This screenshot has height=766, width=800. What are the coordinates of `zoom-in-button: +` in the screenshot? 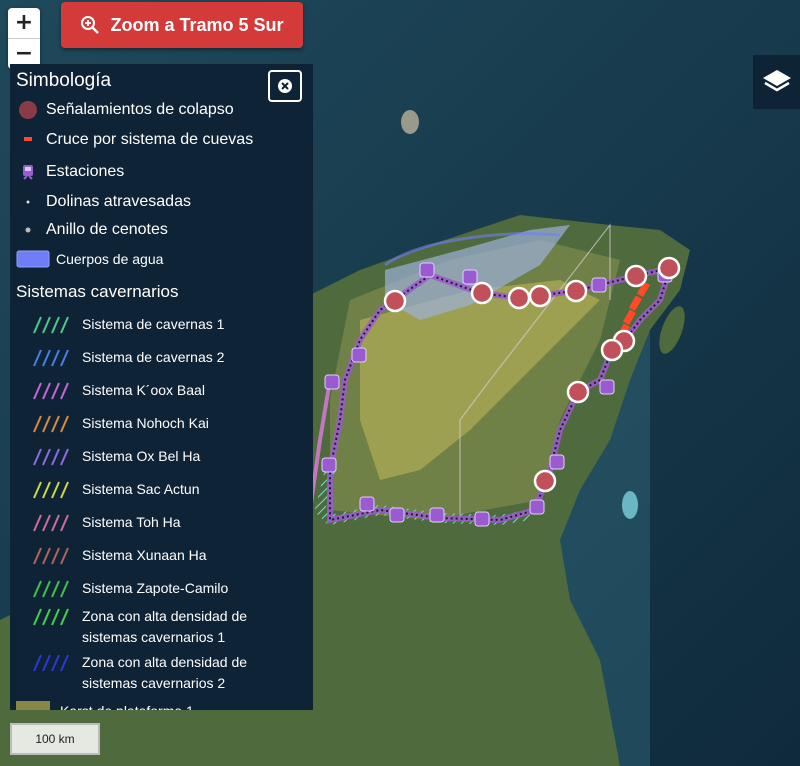 It's located at (24, 23).